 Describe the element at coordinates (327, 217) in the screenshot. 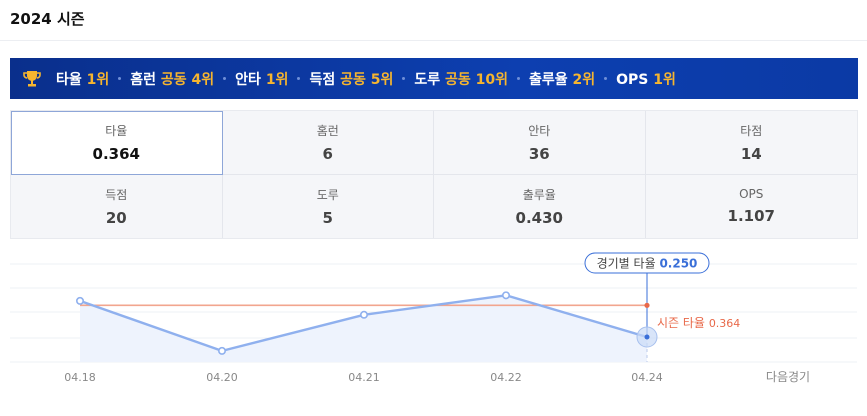

I see `stat-value: 5` at that location.